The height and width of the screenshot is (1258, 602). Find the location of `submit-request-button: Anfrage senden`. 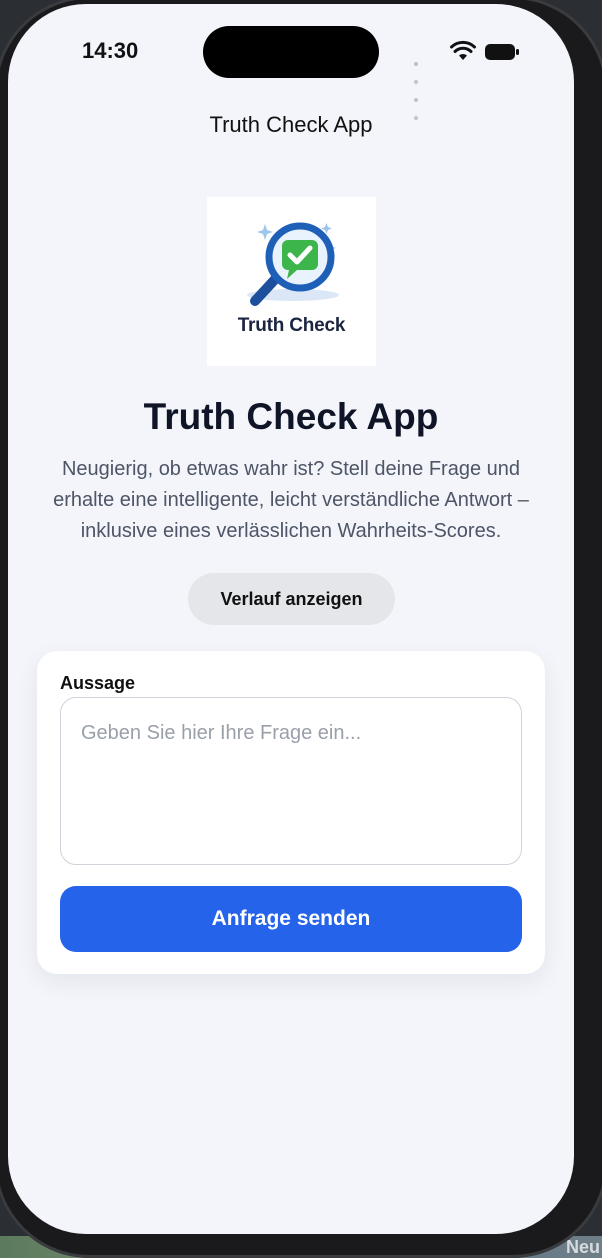

submit-request-button: Anfrage senden is located at coordinates (291, 919).